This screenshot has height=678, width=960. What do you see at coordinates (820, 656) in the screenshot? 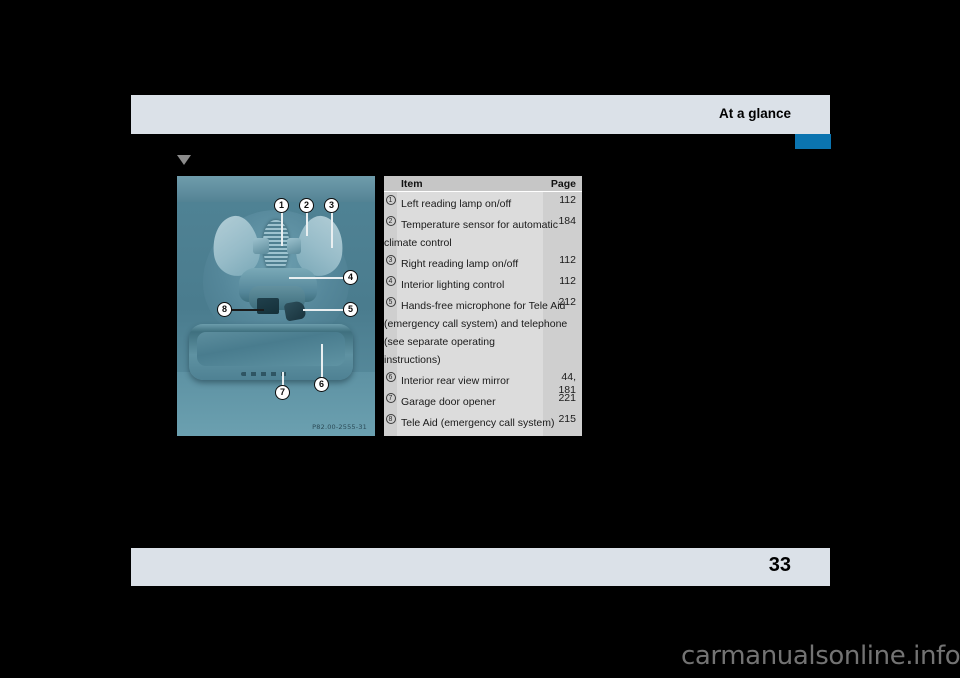
I see `site-watermark: carmanualsonline.info` at bounding box center [820, 656].